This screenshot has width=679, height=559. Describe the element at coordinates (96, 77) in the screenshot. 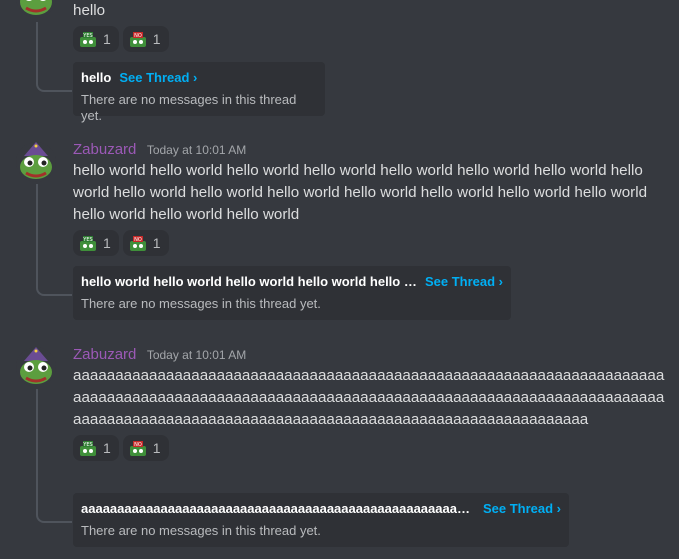

I see `thread-name: hello` at that location.